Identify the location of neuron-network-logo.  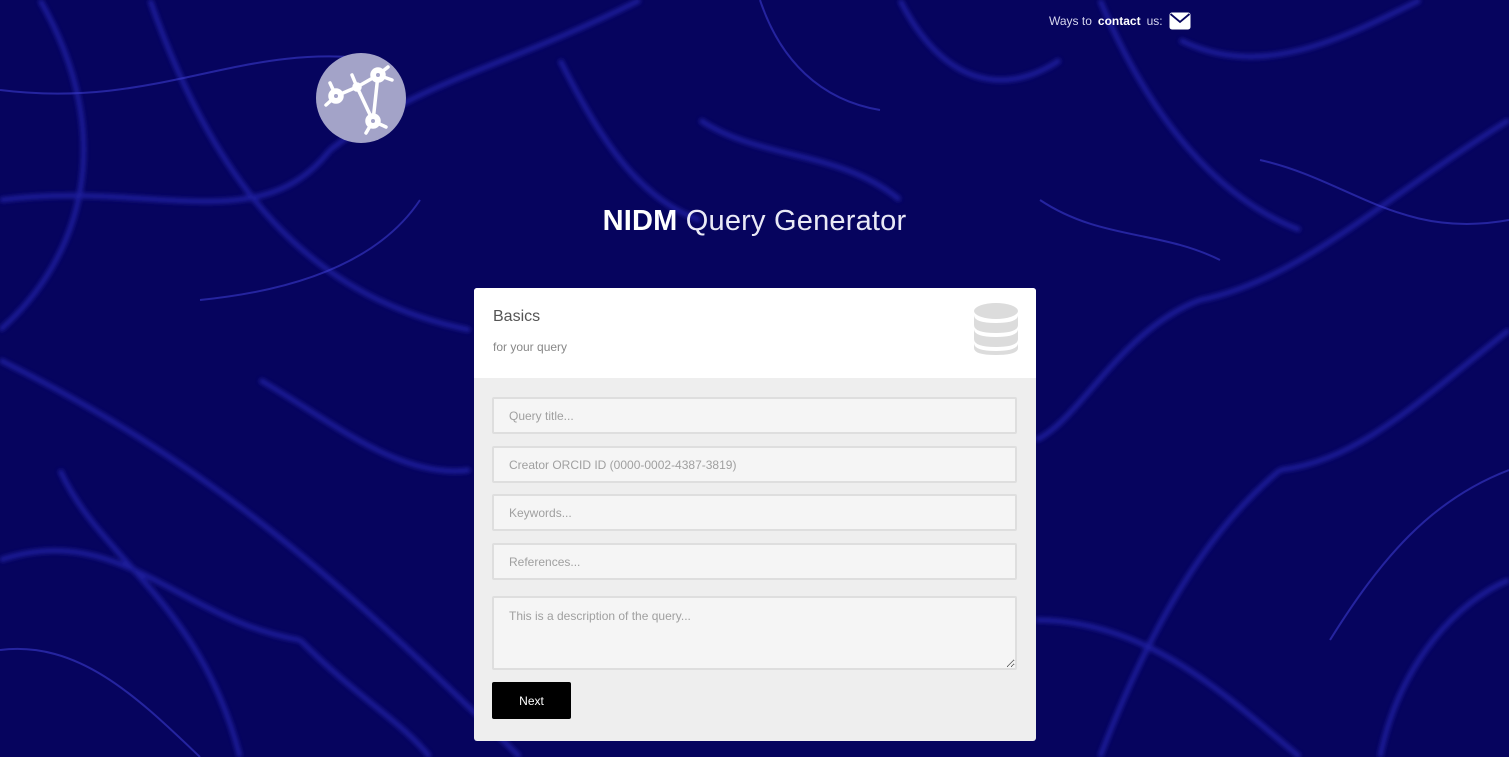
(361, 98).